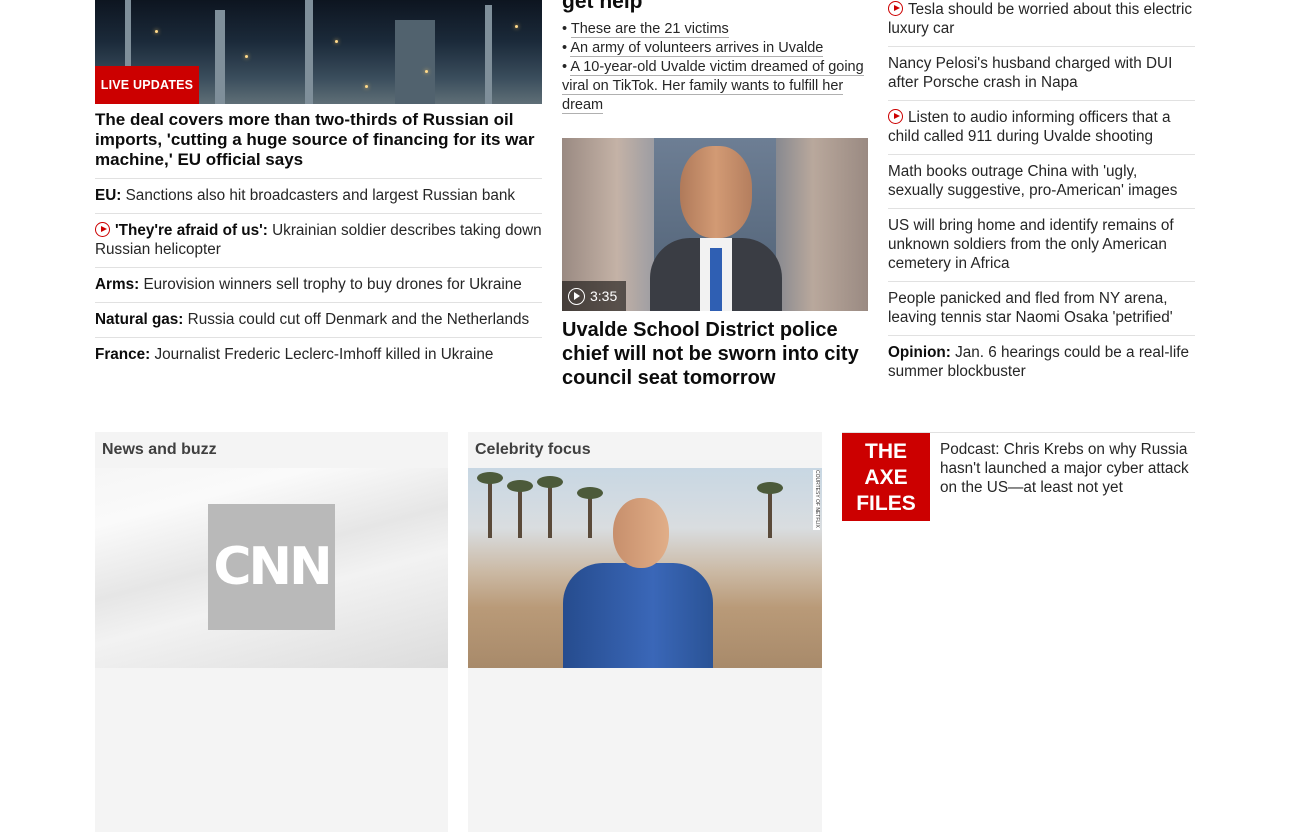 Image resolution: width=1290 pixels, height=832 pixels. I want to click on zone-title: Celebrity focus, so click(533, 449).